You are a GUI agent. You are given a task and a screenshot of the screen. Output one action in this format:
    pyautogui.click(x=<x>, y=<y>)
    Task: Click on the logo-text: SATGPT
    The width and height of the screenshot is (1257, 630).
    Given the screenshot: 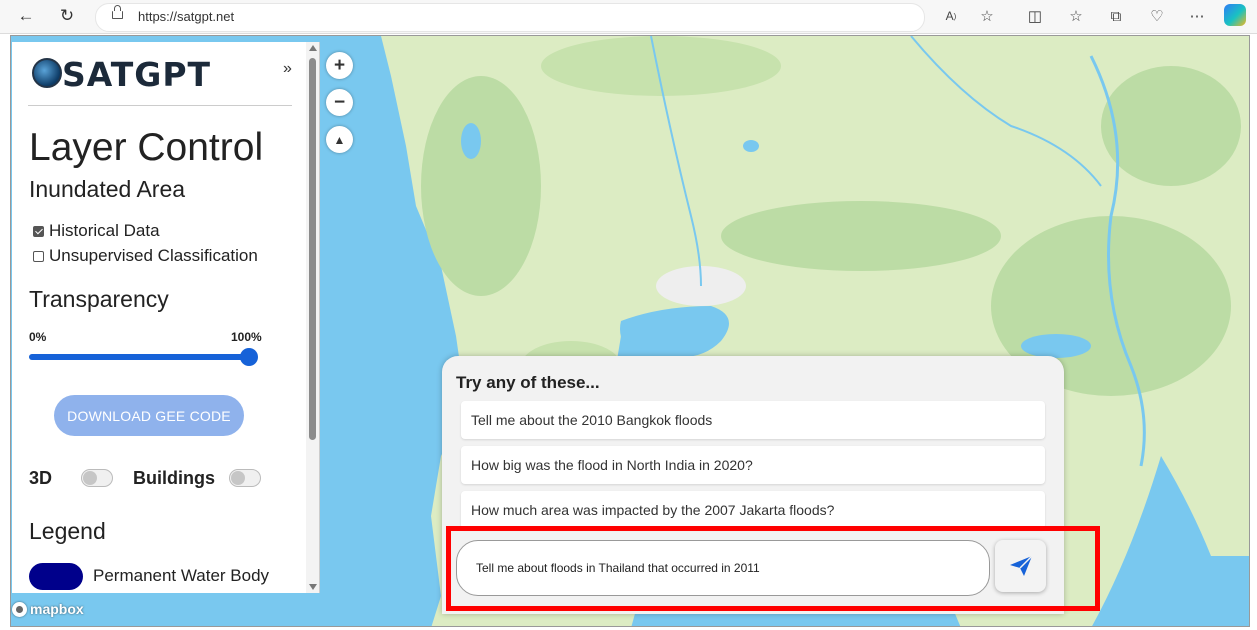 What is the action you would take?
    pyautogui.click(x=137, y=74)
    